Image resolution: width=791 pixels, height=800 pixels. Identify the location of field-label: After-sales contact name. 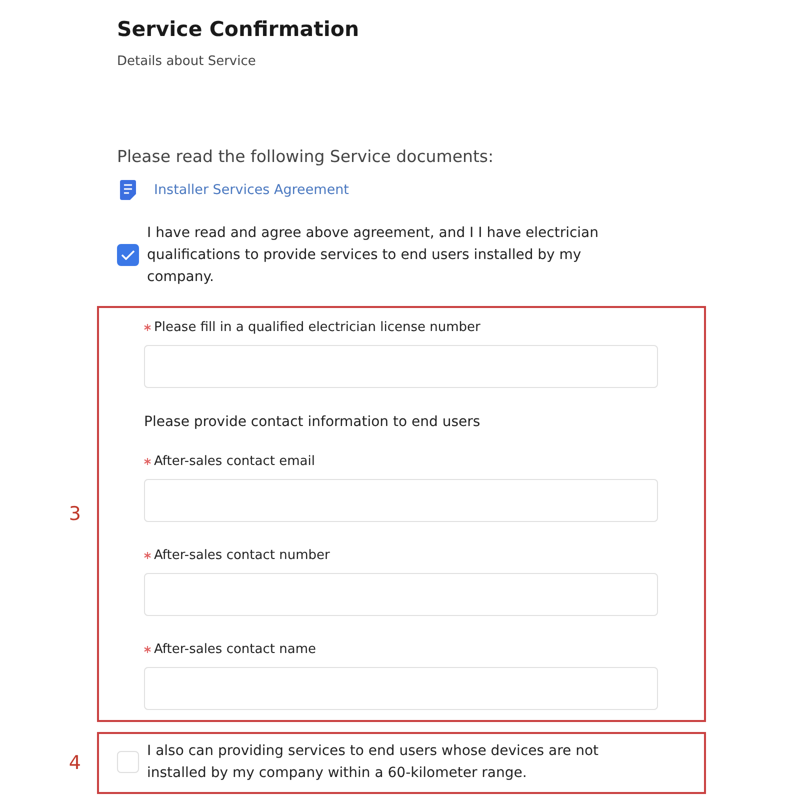
(235, 649).